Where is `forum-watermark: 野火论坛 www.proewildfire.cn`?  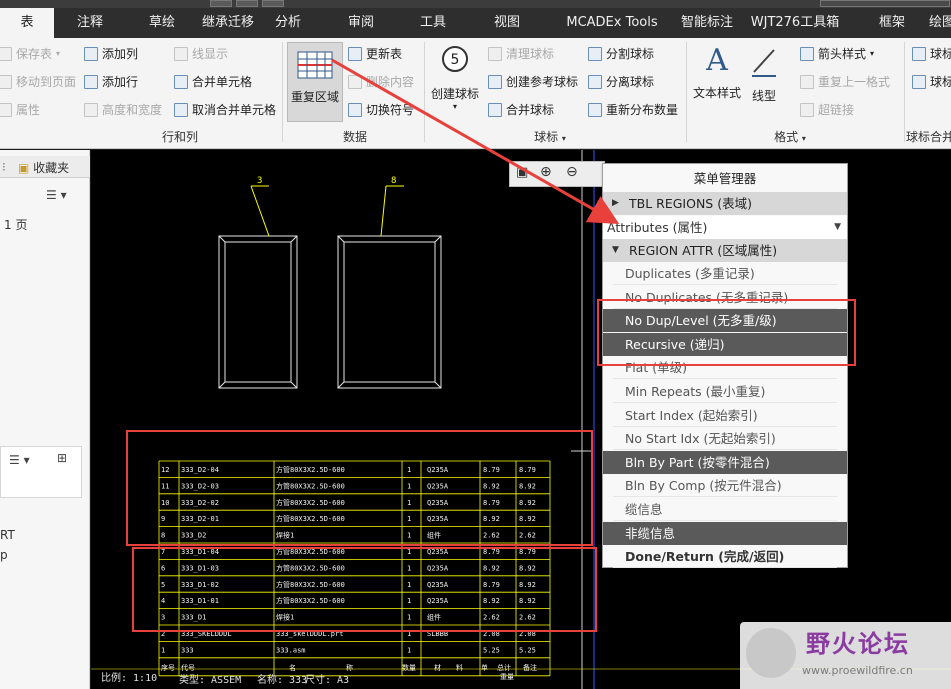 forum-watermark: 野火论坛 www.proewildfire.cn is located at coordinates (845, 655).